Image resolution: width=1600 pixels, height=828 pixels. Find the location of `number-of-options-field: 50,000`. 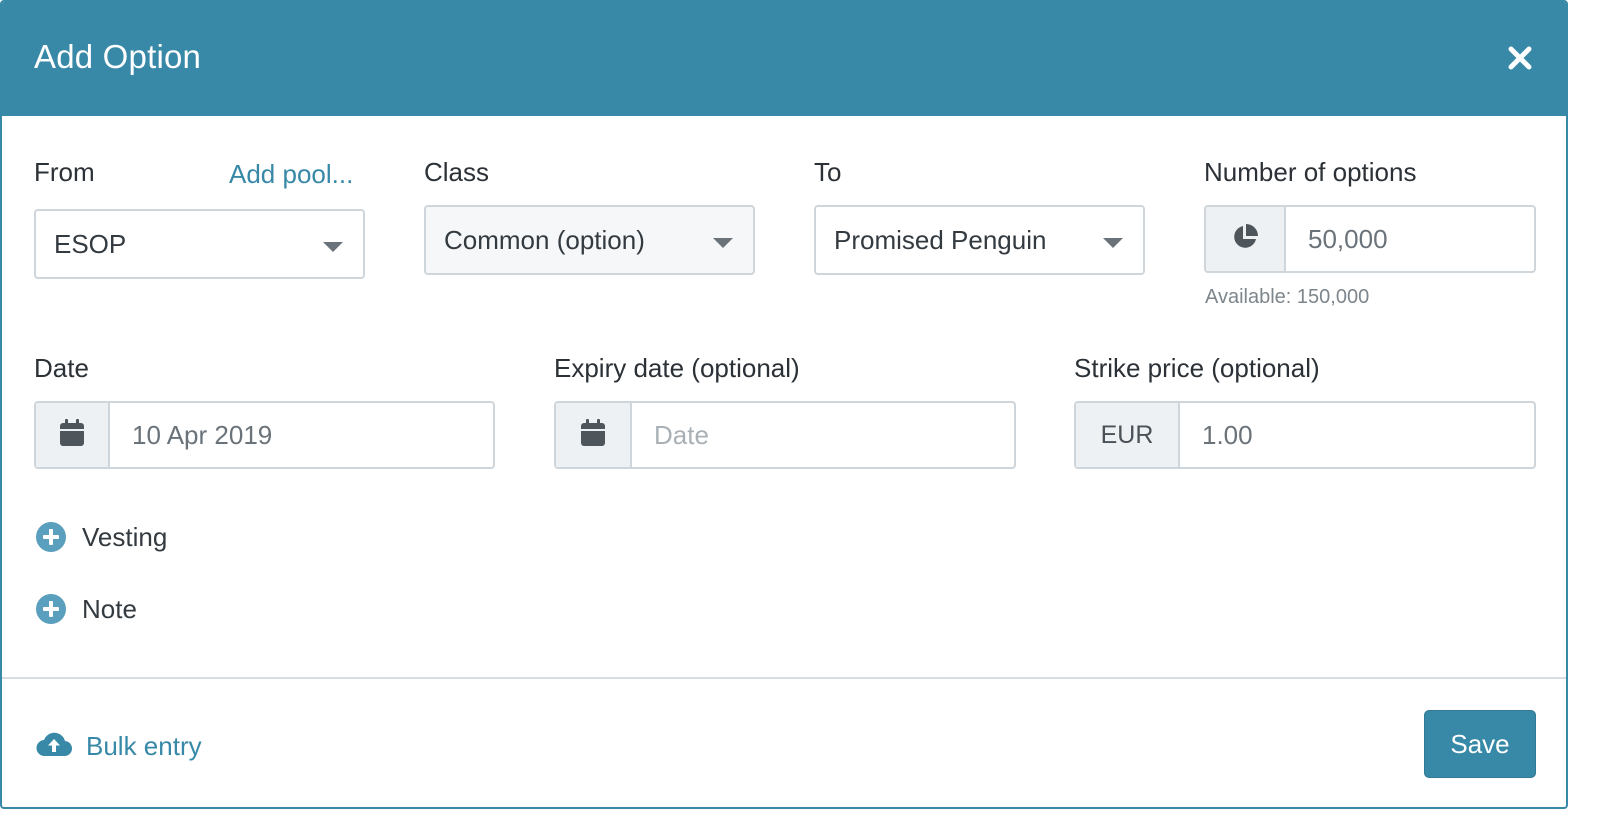

number-of-options-field: 50,000 is located at coordinates (1370, 239).